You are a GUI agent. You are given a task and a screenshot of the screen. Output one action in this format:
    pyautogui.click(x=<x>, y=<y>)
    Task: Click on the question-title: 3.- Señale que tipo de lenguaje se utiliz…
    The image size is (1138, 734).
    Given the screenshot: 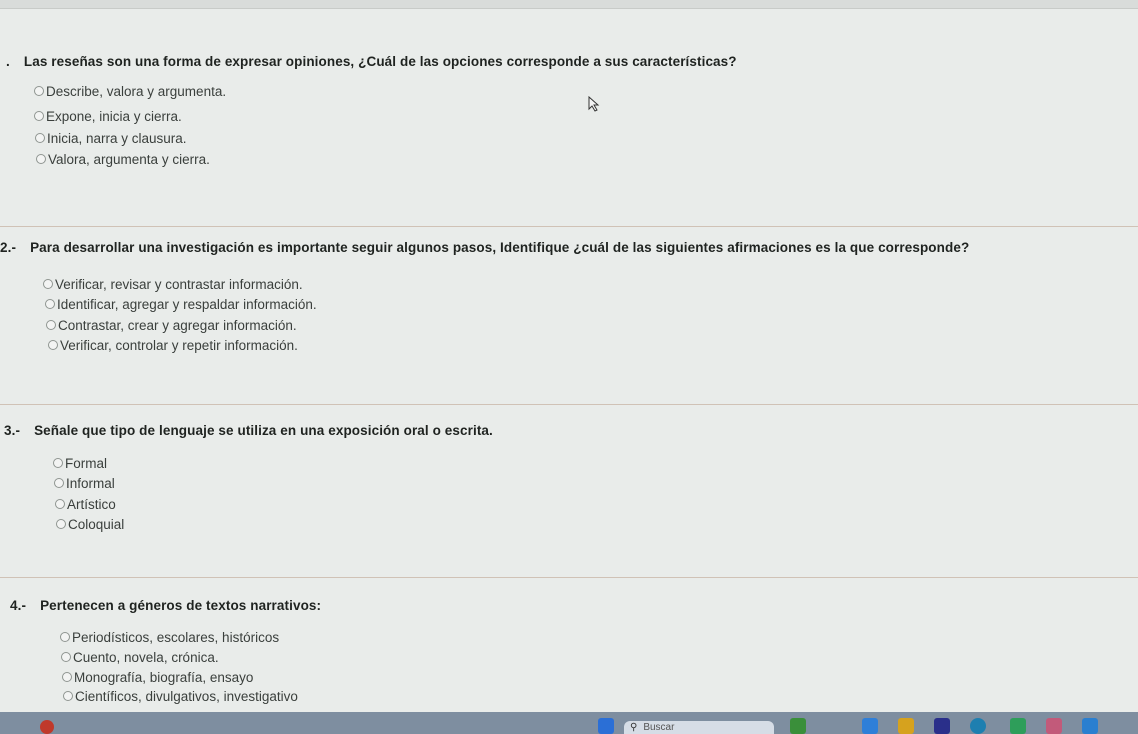 What is the action you would take?
    pyautogui.click(x=248, y=430)
    